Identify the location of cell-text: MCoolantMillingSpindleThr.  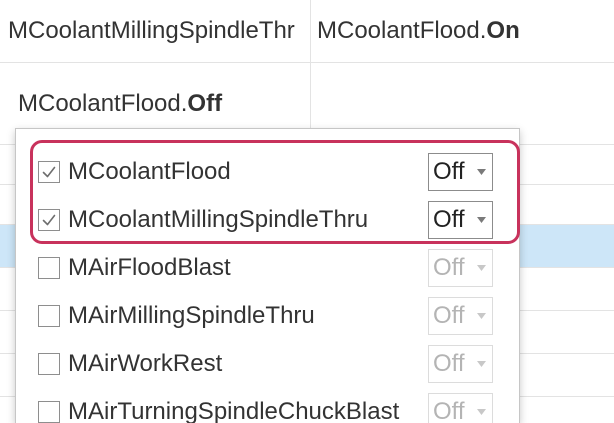
(151, 30).